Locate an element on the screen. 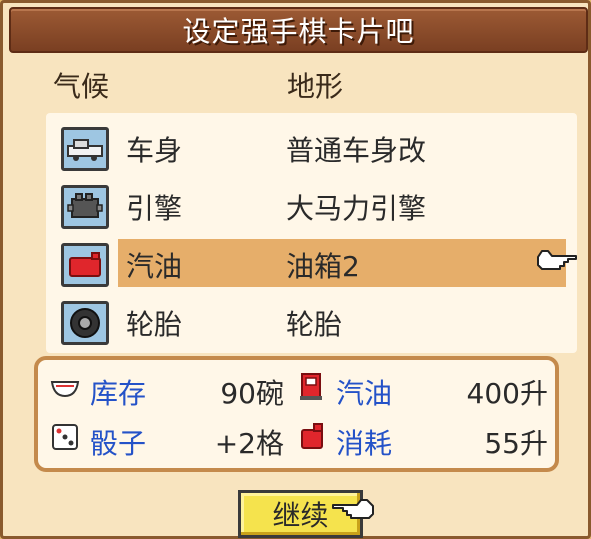 The height and width of the screenshot is (539, 591). part-row-body: 车身 普通车身改 is located at coordinates (311, 150).